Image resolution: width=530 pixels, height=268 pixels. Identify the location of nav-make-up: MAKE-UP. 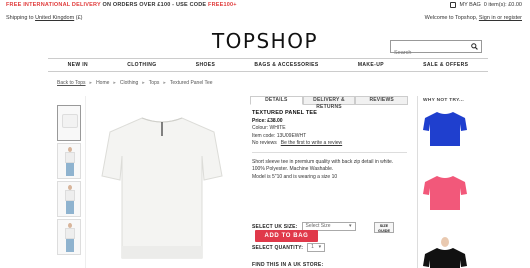
(371, 65).